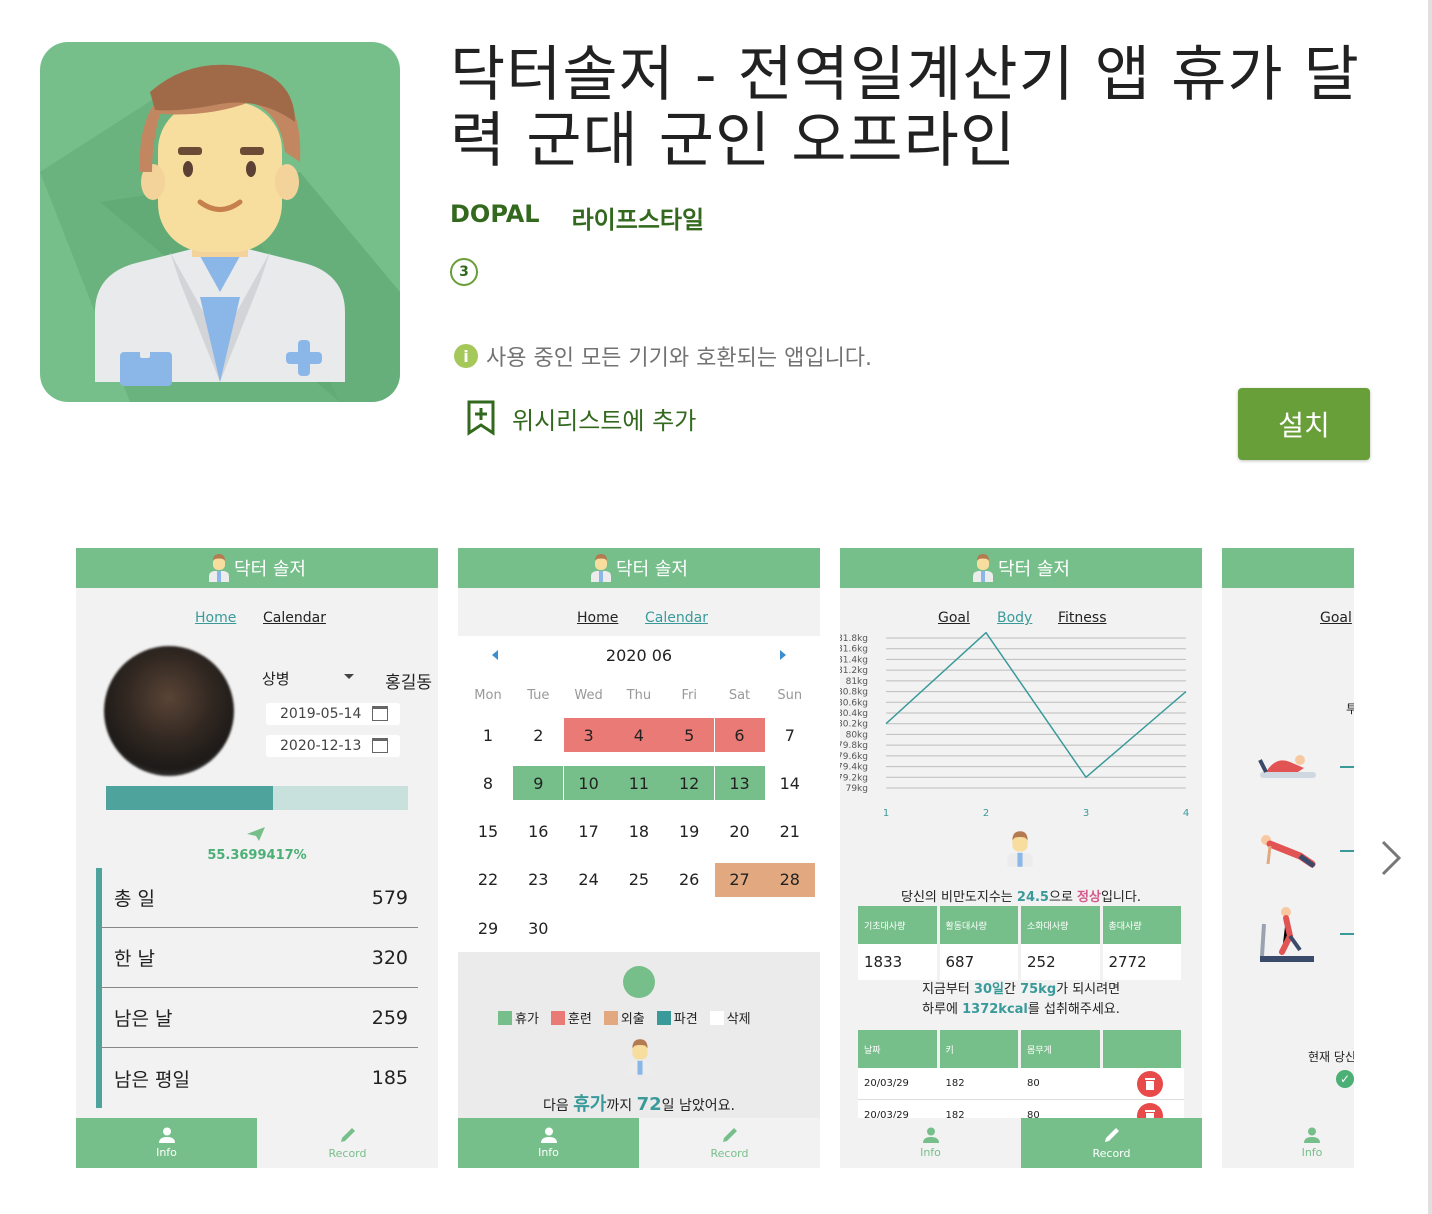  I want to click on next-month-icon, so click(783, 655).